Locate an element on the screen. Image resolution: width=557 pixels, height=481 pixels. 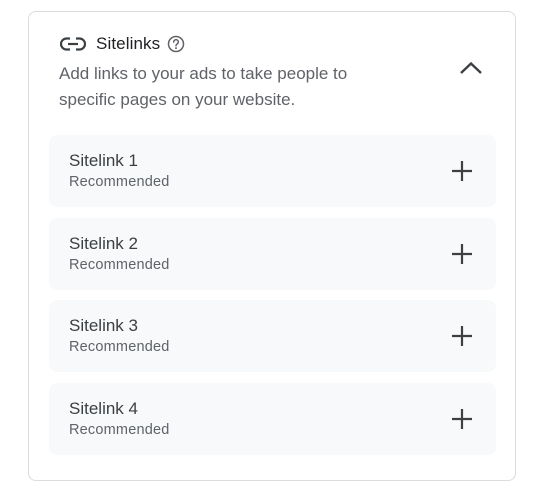
sitelink-label: Sitelink 3 is located at coordinates (103, 325).